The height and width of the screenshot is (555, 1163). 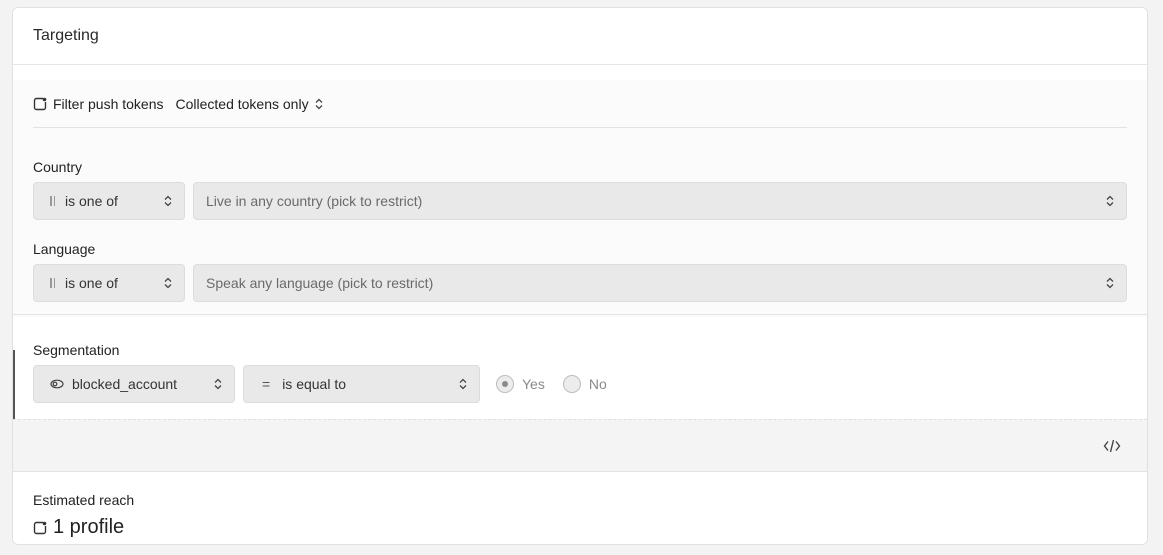 I want to click on attribute-value: blocked_account, so click(x=125, y=384).